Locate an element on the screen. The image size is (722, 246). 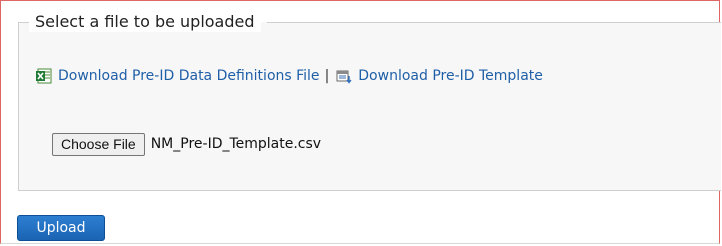
file-input-row: Choose File NM_Pre-ID_Template.csv is located at coordinates (186, 144).